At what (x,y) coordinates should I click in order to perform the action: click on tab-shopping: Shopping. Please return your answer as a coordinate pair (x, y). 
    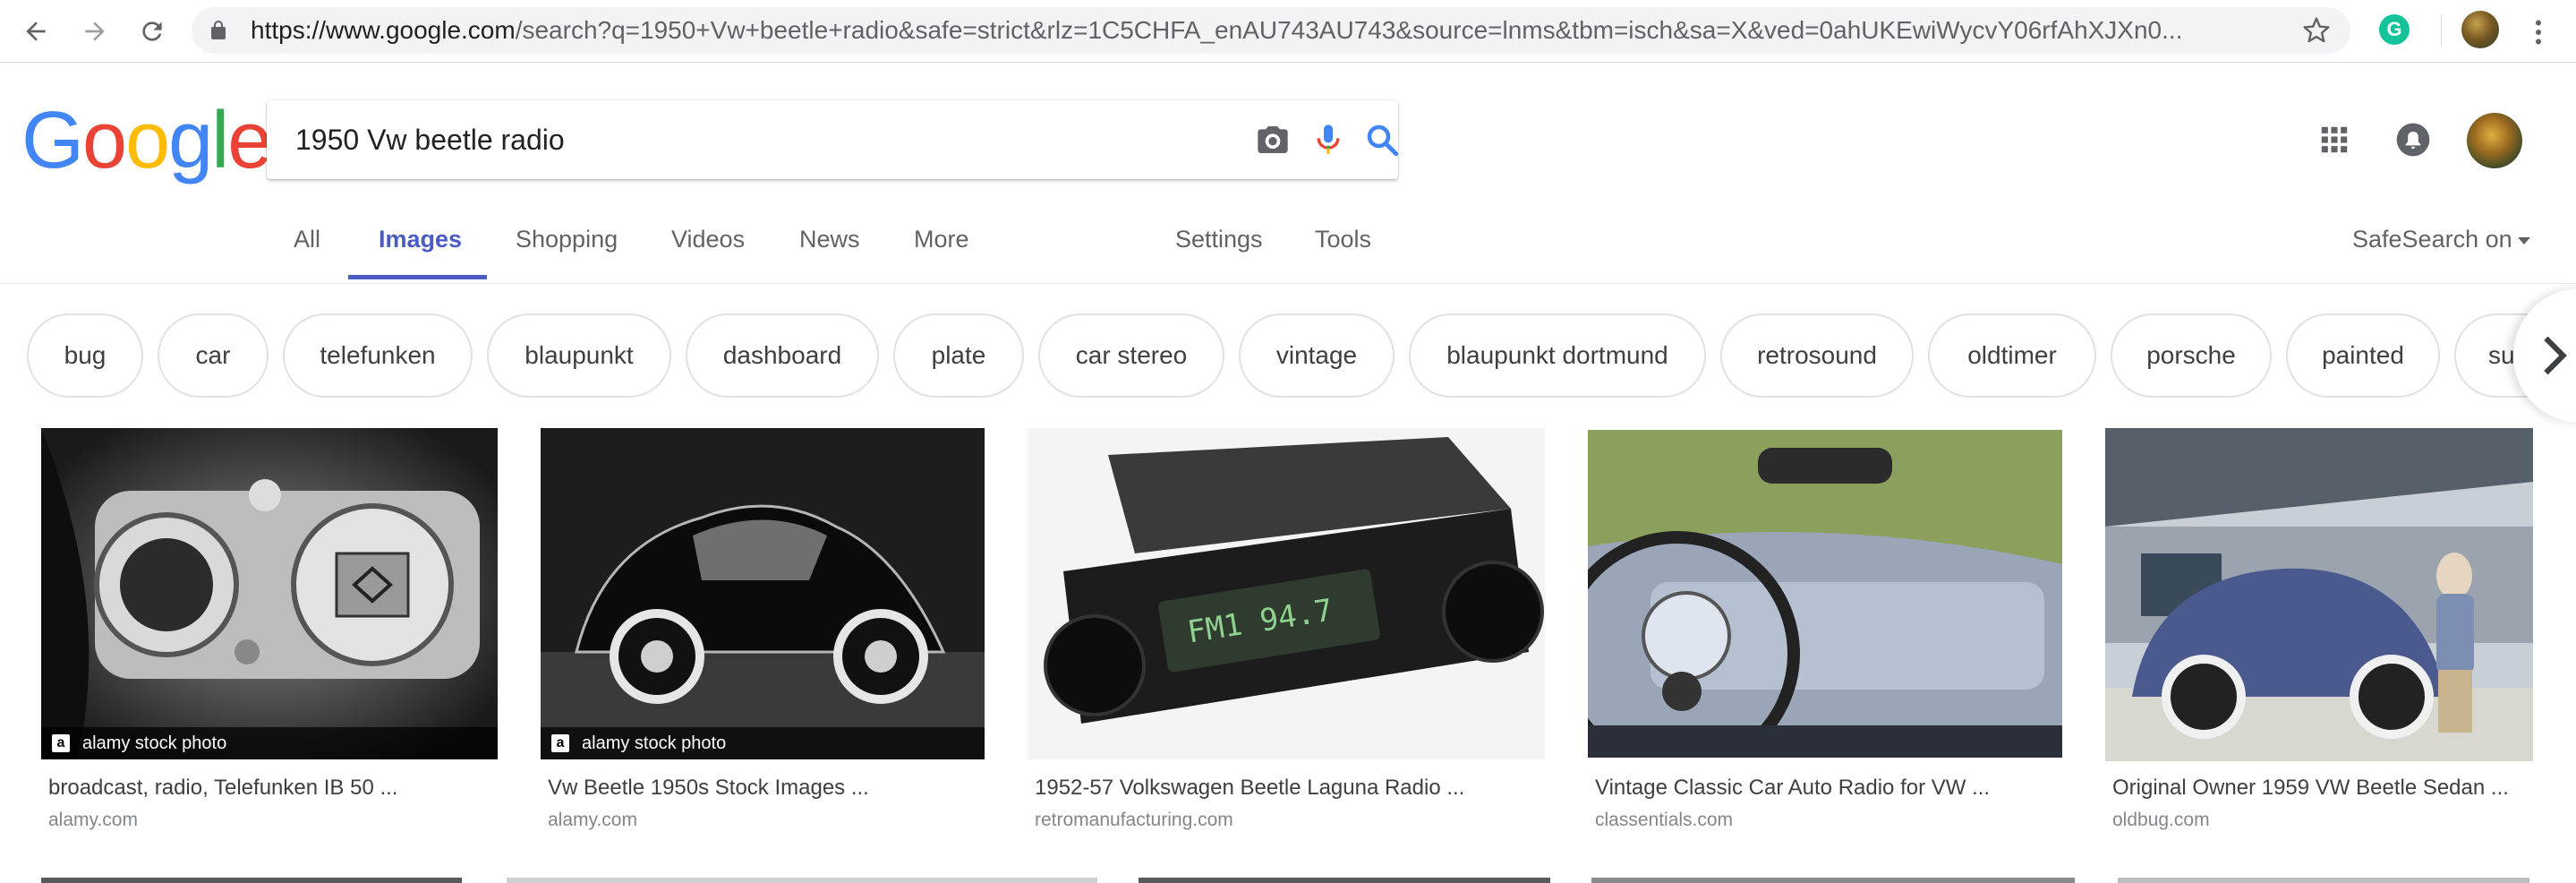
    Looking at the image, I should click on (567, 239).